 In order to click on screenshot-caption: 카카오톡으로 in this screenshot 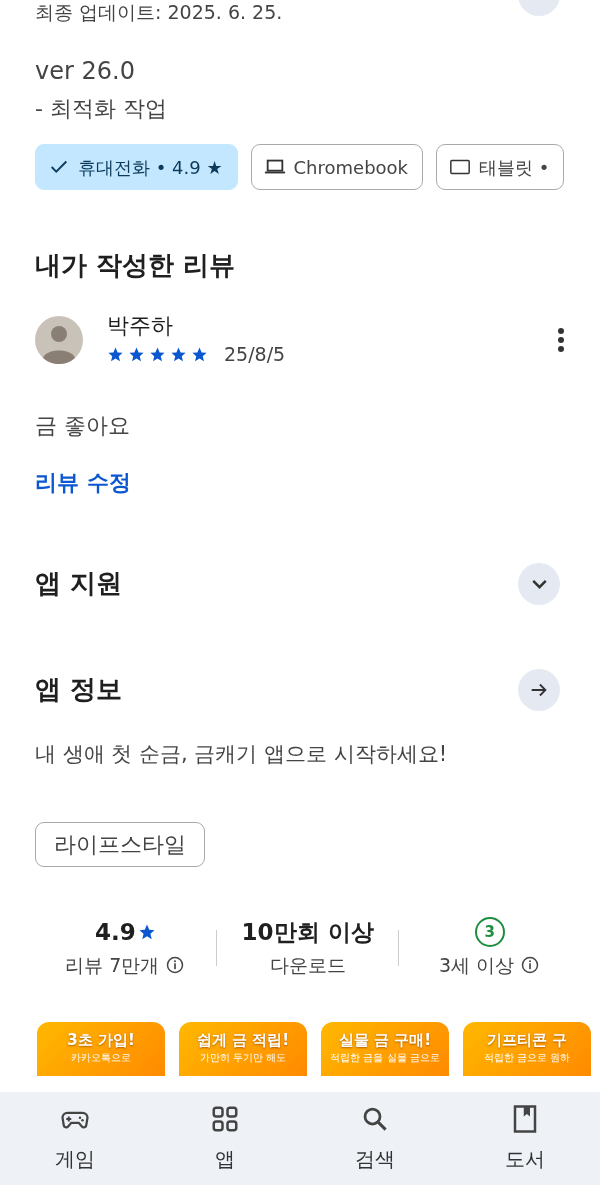, I will do `click(101, 1057)`.